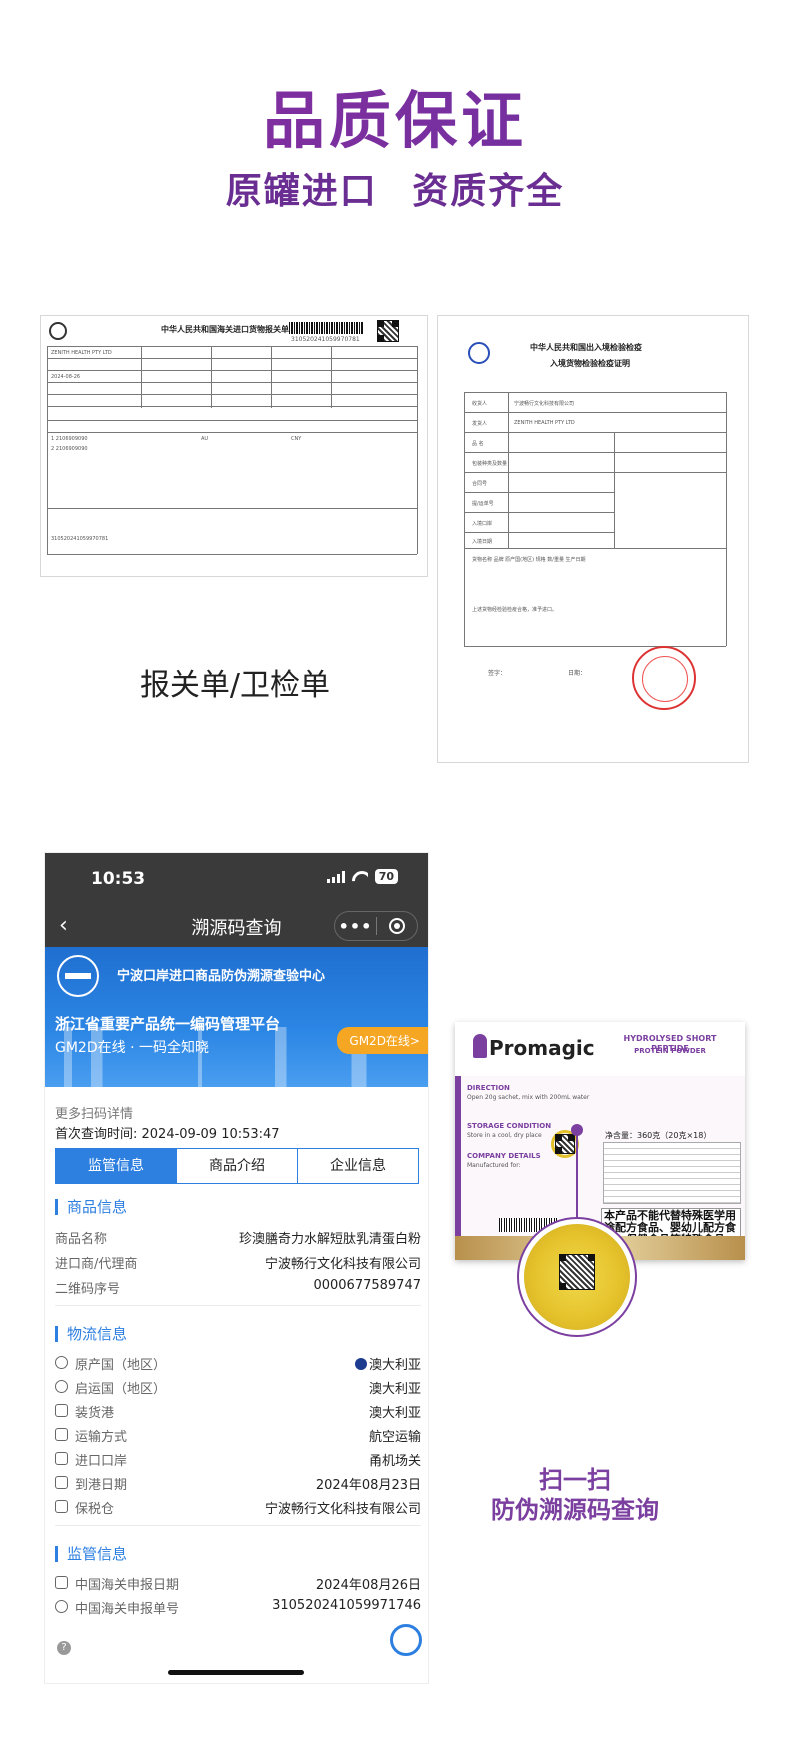 This screenshot has height=1763, width=790. Describe the element at coordinates (382, 1040) in the screenshot. I see `gm2d-online-button: GM2D在线>` at that location.